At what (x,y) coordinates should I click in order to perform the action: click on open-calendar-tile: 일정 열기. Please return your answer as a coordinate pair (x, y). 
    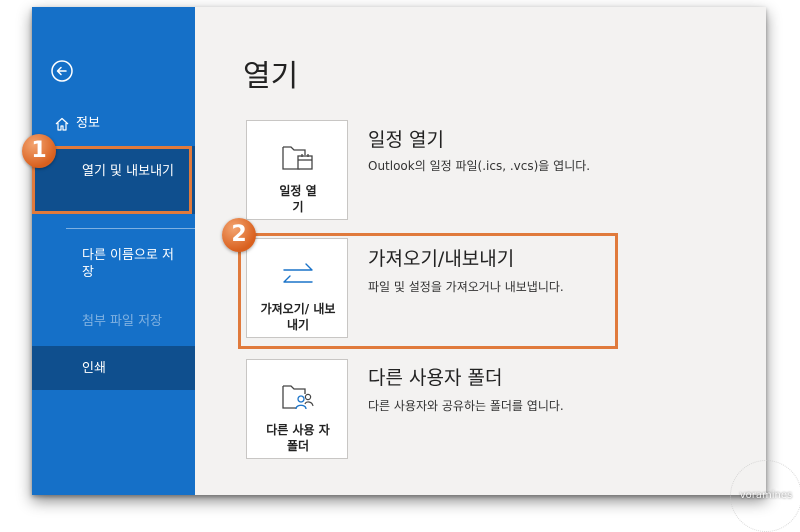
    Looking at the image, I should click on (297, 170).